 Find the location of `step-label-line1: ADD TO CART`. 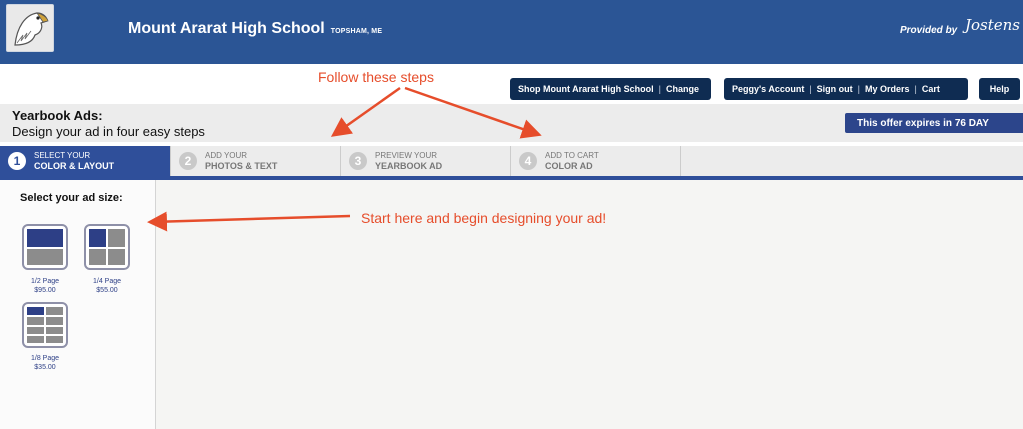

step-label-line1: ADD TO CART is located at coordinates (572, 155).